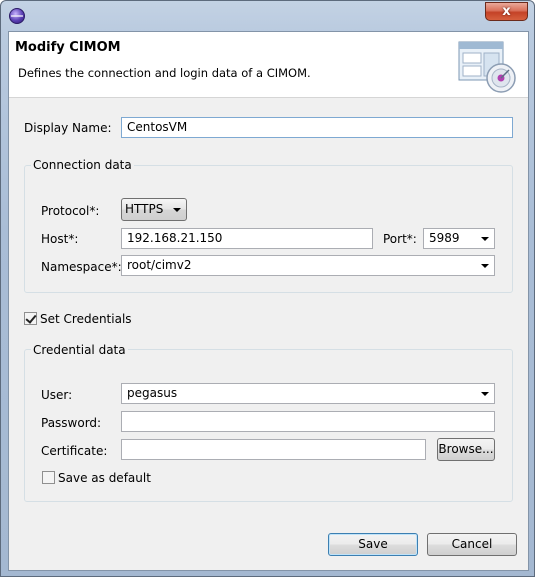  I want to click on certificate-label: Certificate:, so click(74, 451).